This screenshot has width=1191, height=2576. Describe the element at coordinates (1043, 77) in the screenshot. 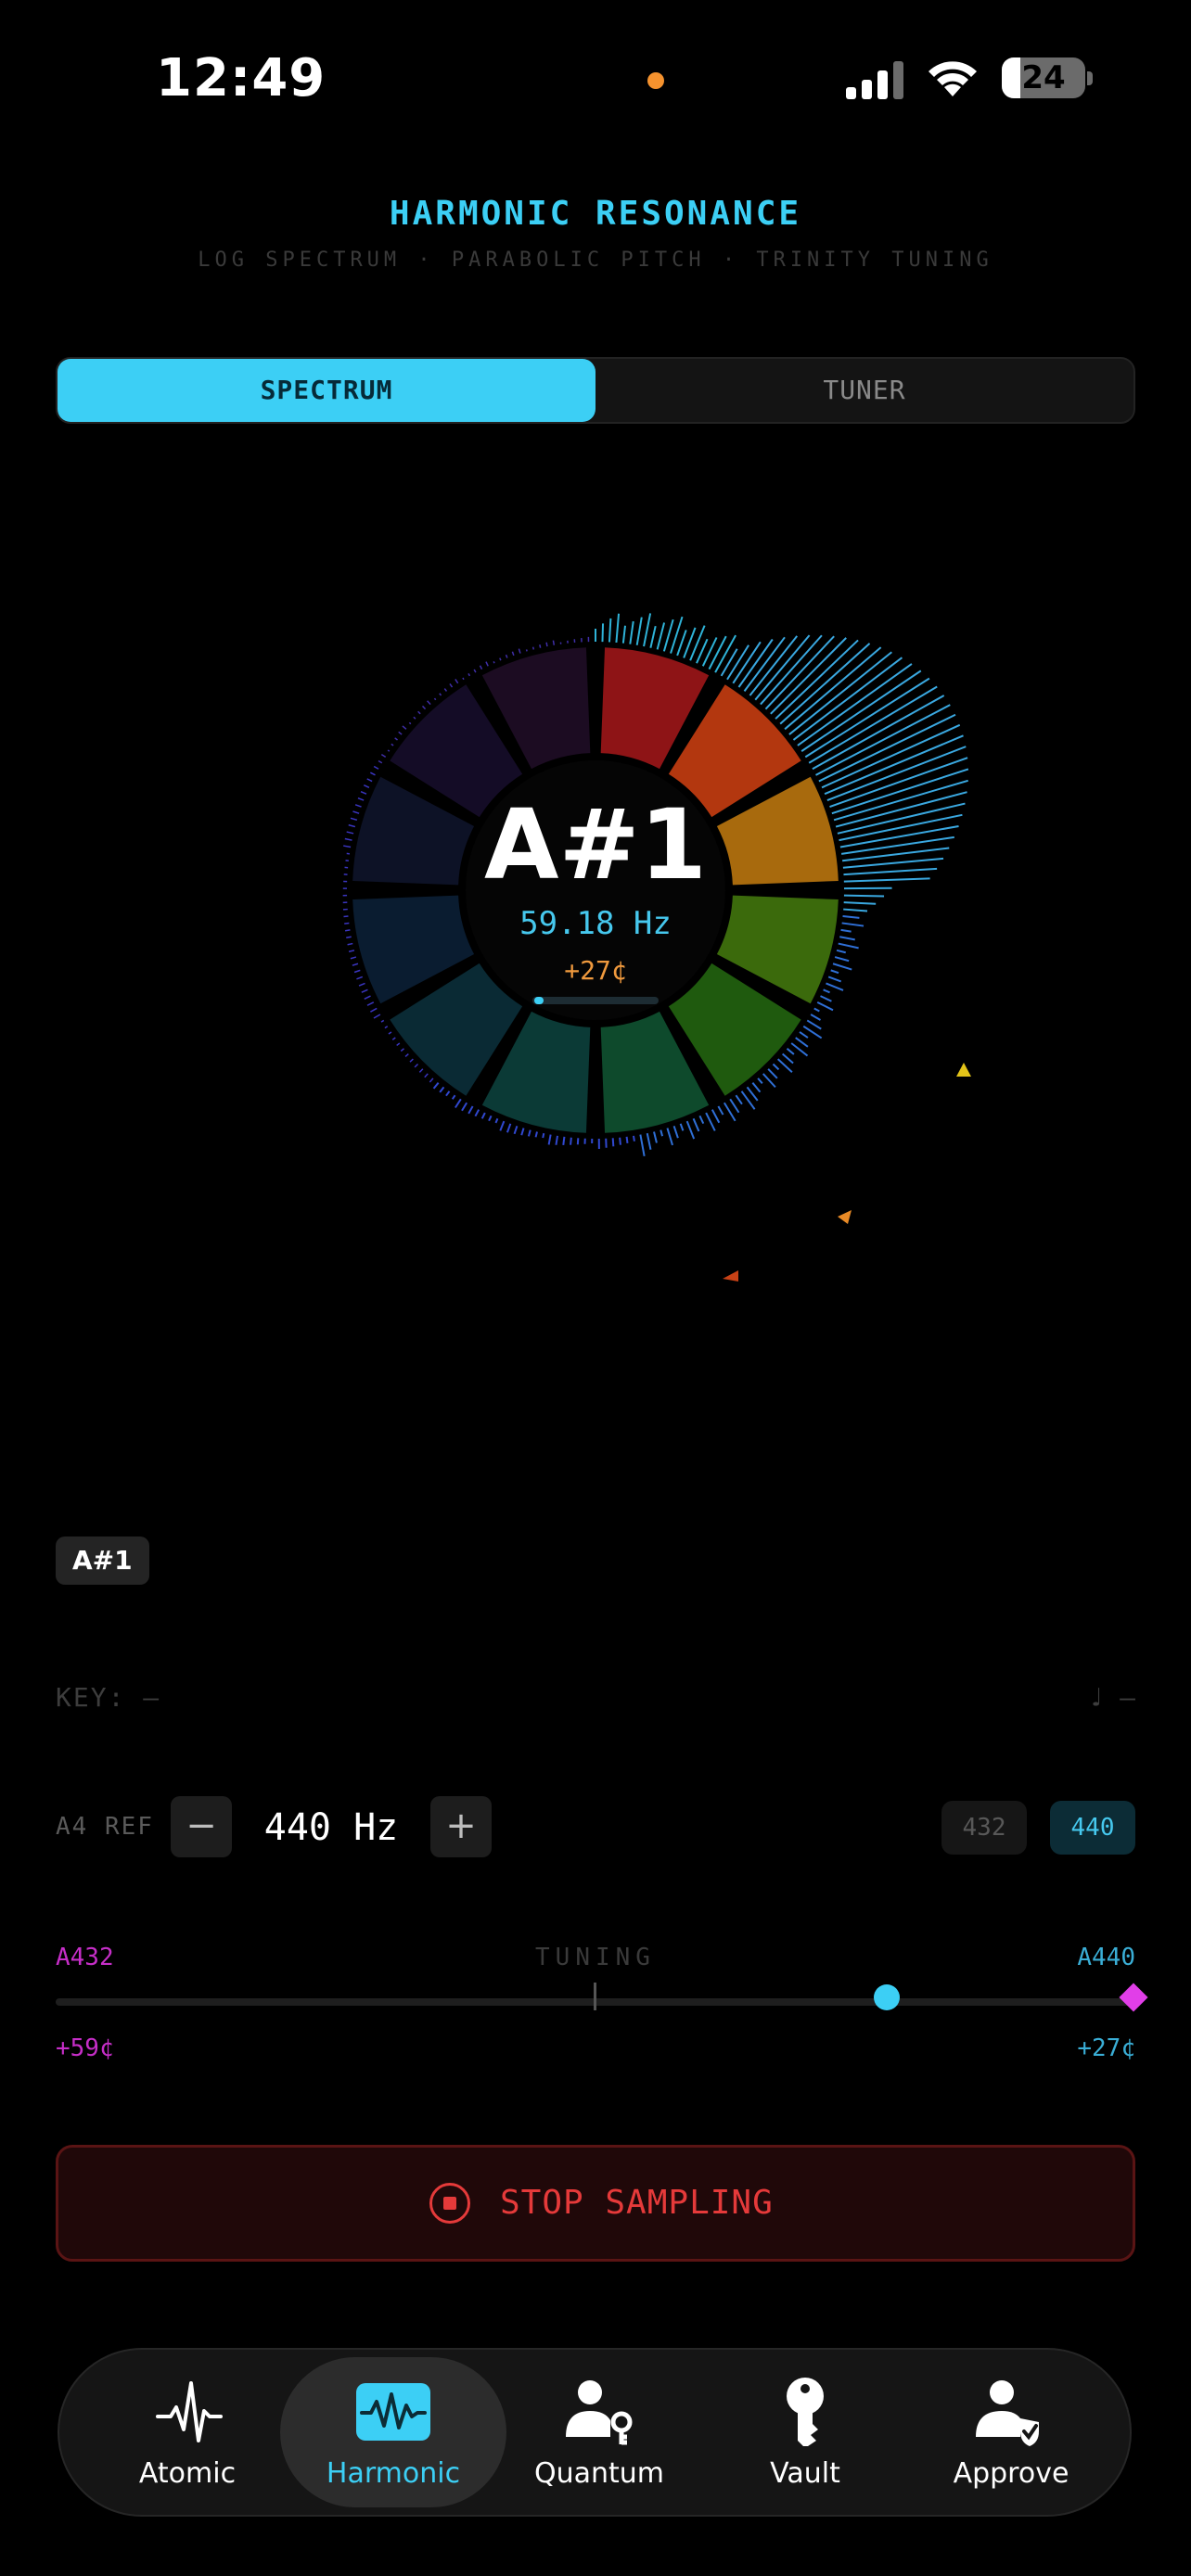

I see `battery-icon: 24` at that location.